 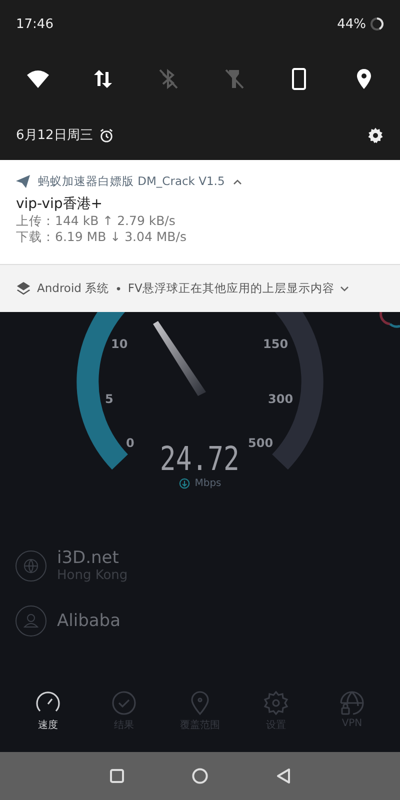 What do you see at coordinates (119, 344) in the screenshot?
I see `scale-label: 10` at bounding box center [119, 344].